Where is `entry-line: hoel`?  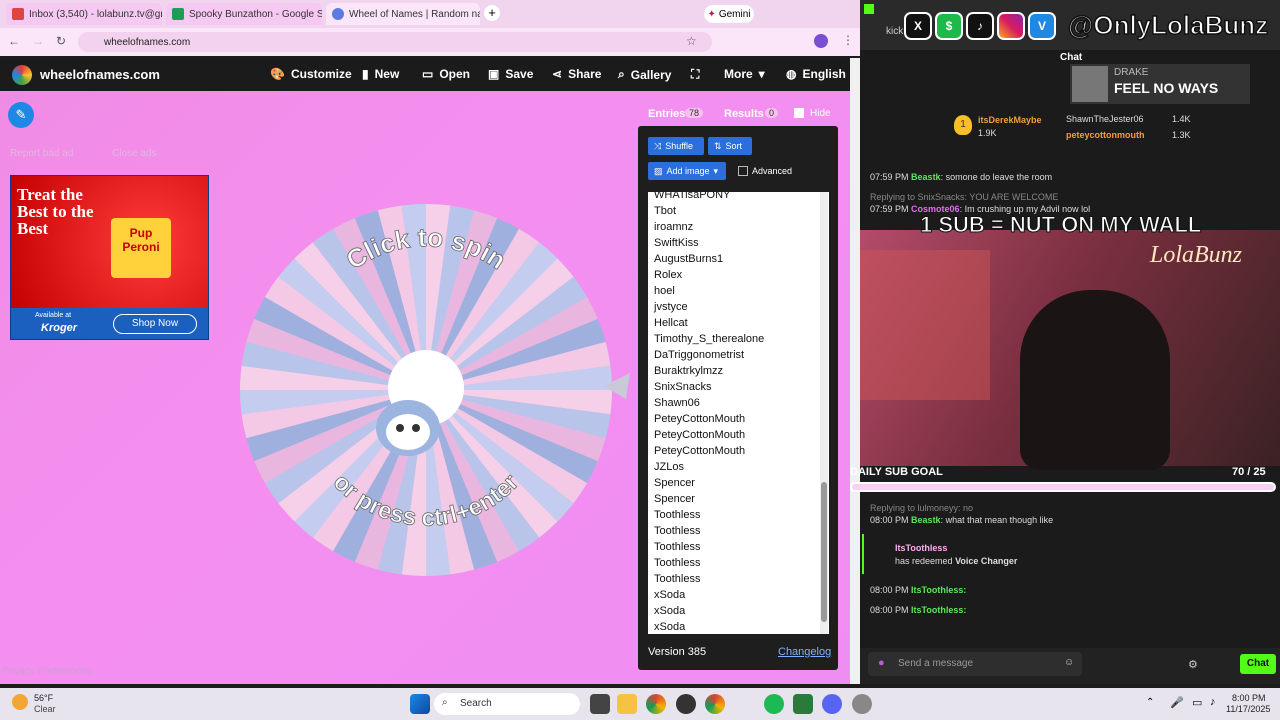 entry-line: hoel is located at coordinates (738, 291).